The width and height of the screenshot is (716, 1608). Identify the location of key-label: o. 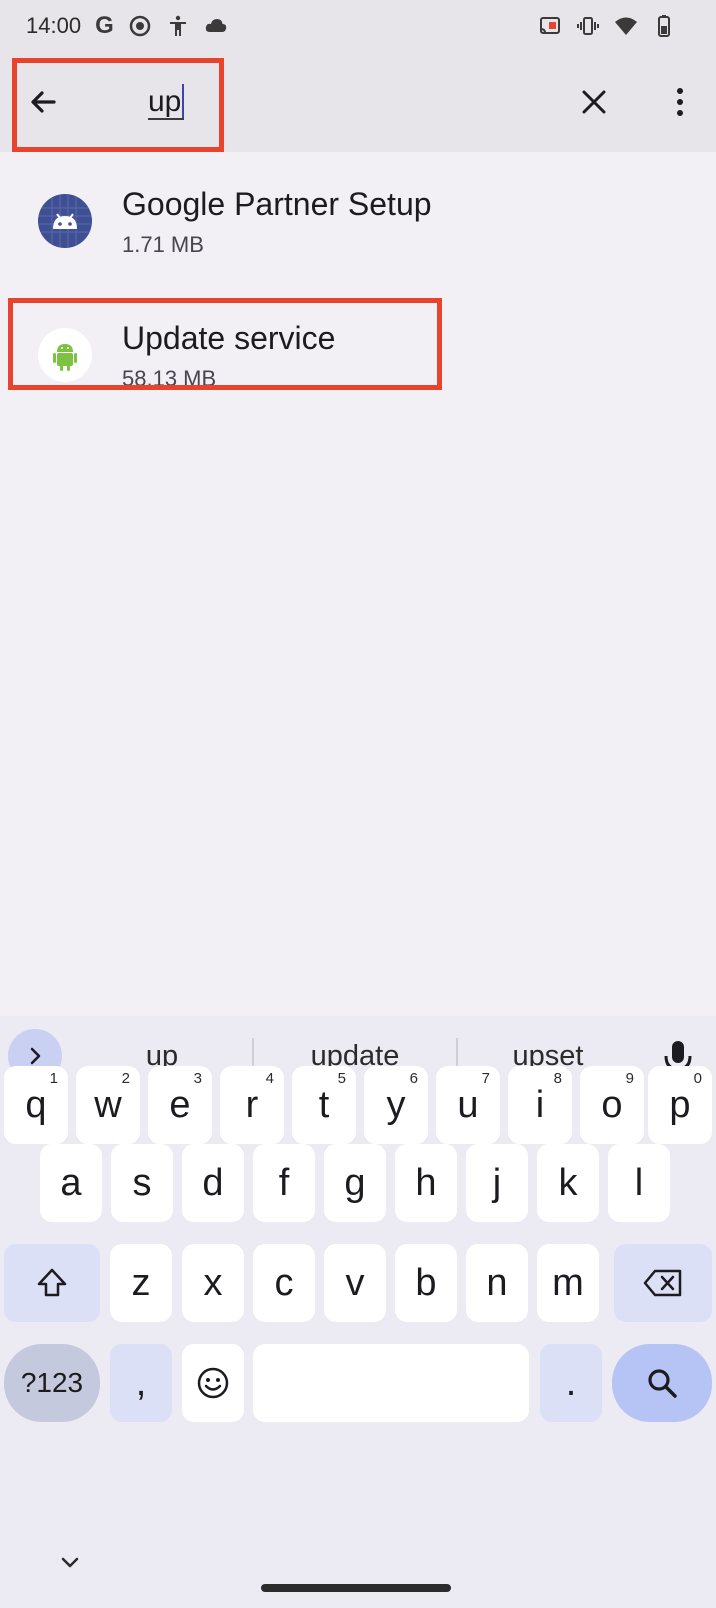
(612, 1104).